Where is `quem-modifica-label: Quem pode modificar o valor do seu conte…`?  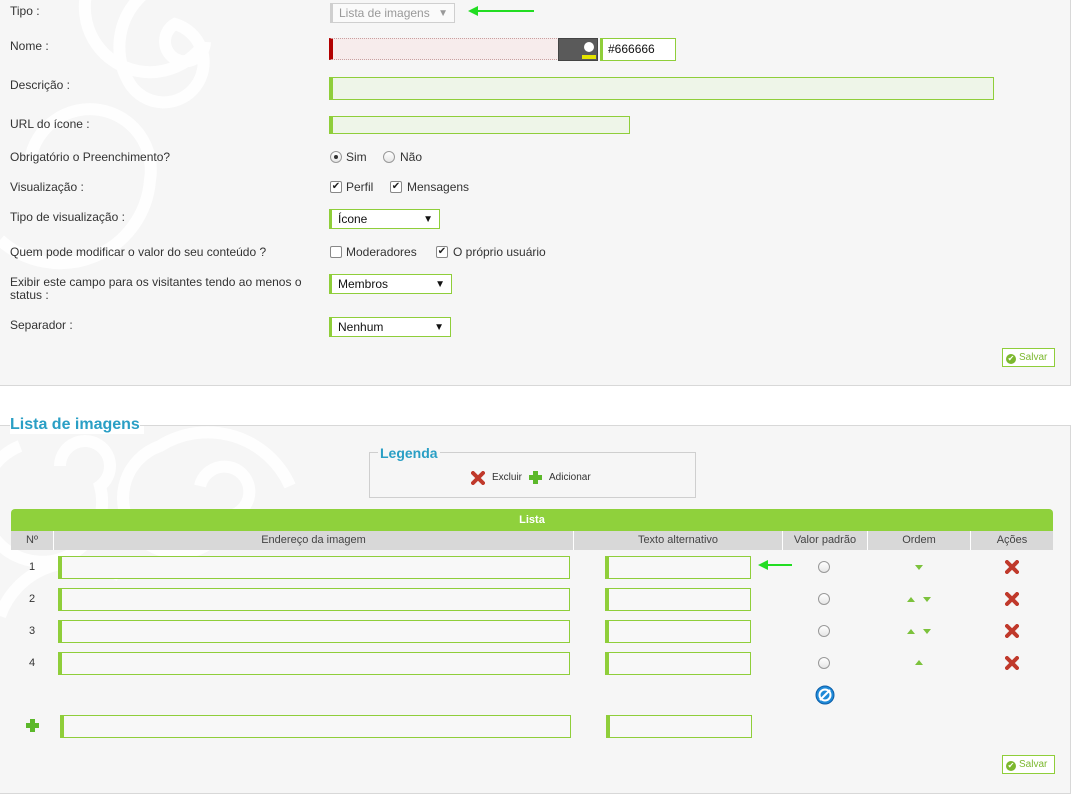 quem-modifica-label: Quem pode modificar o valor do seu conte… is located at coordinates (138, 252).